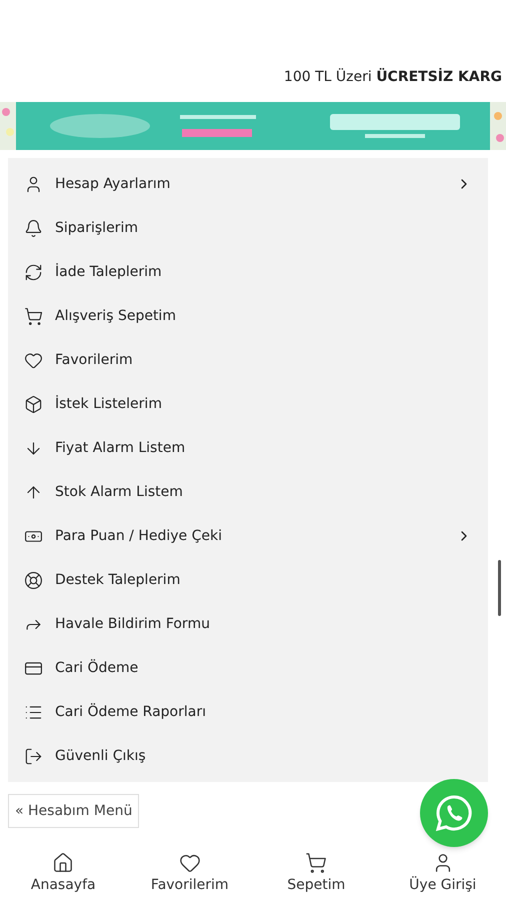  I want to click on box-icon, so click(33, 404).